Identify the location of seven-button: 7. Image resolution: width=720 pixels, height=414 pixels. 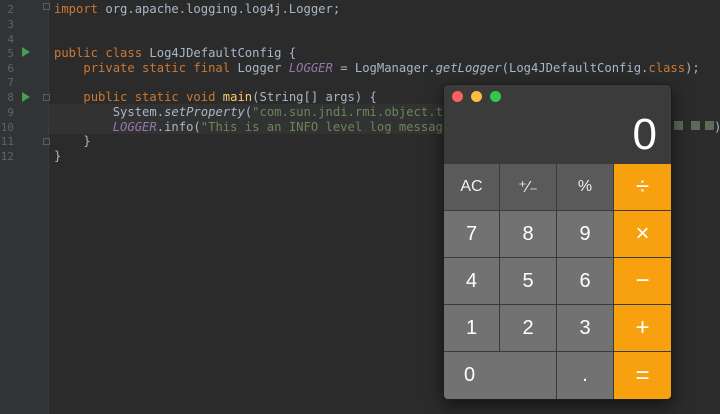
(472, 234).